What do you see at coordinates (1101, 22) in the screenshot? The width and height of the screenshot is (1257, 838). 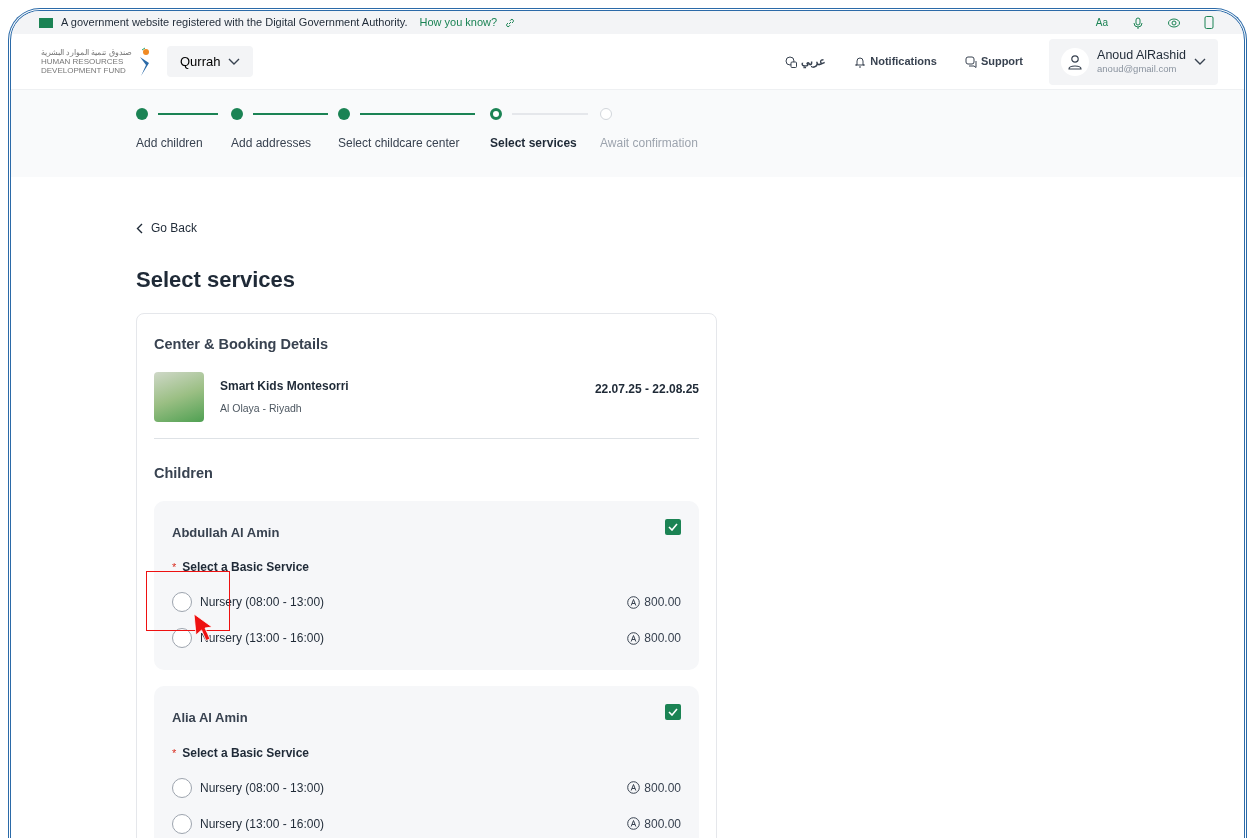 I see `text-size-button: Aa` at bounding box center [1101, 22].